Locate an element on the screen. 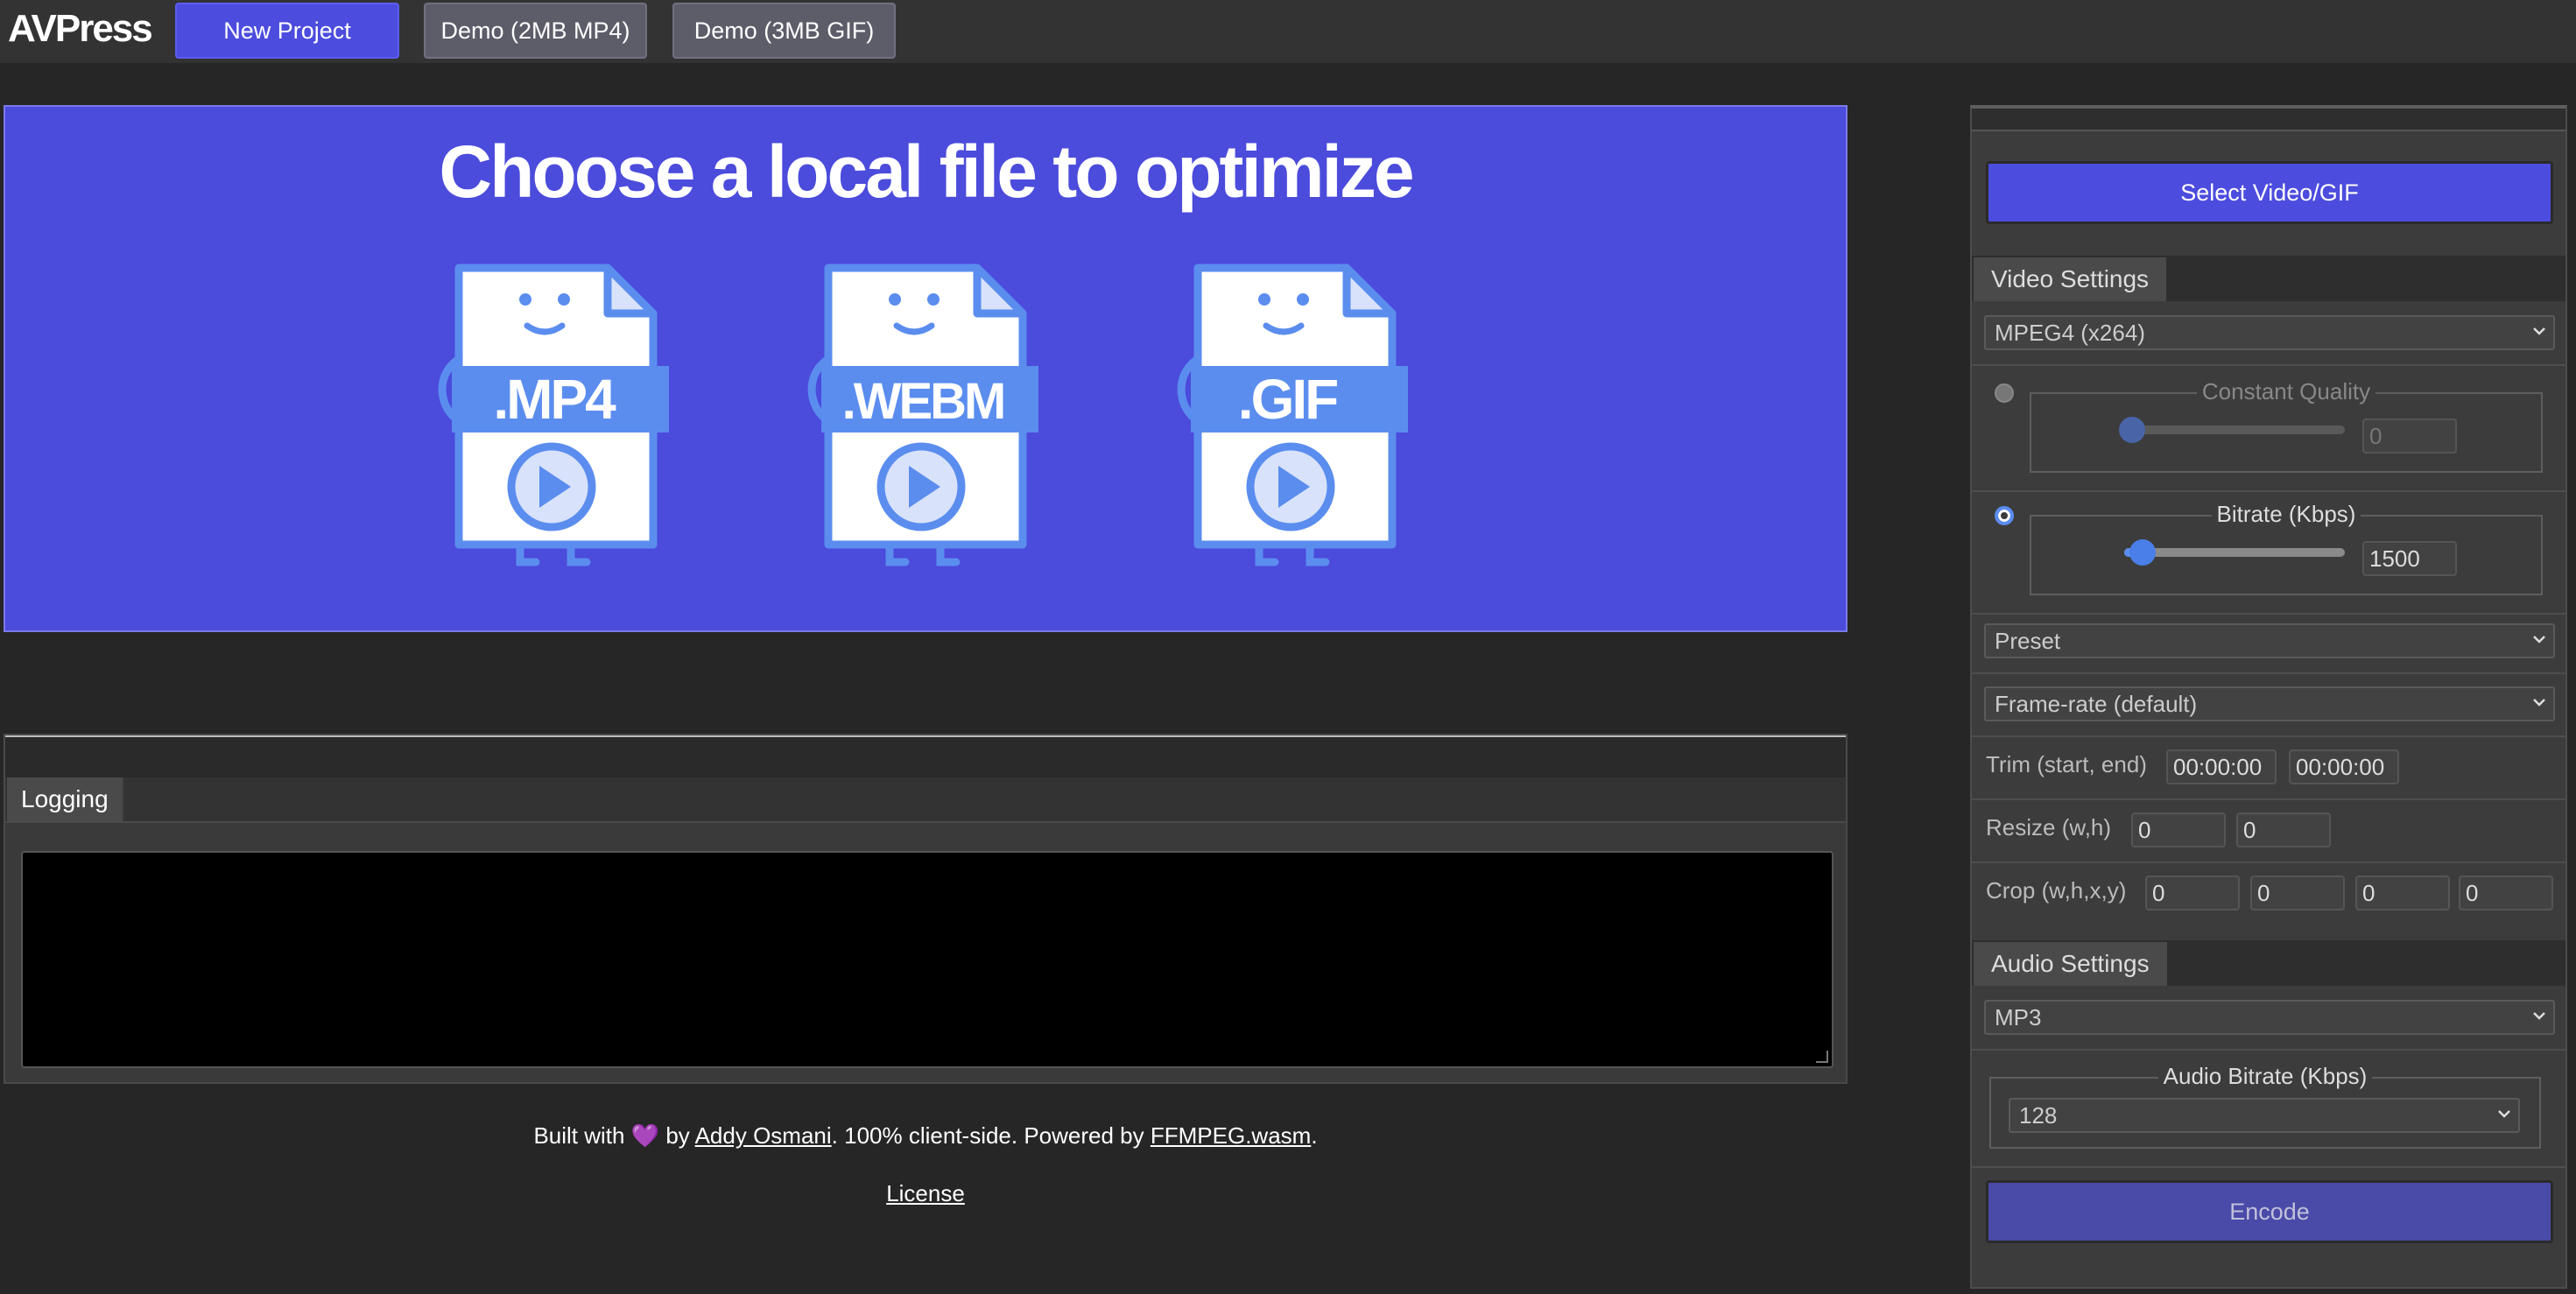 The width and height of the screenshot is (2576, 1294). audio-bitrate-label: Audio Bitrate (Kbps) is located at coordinates (2265, 1076).